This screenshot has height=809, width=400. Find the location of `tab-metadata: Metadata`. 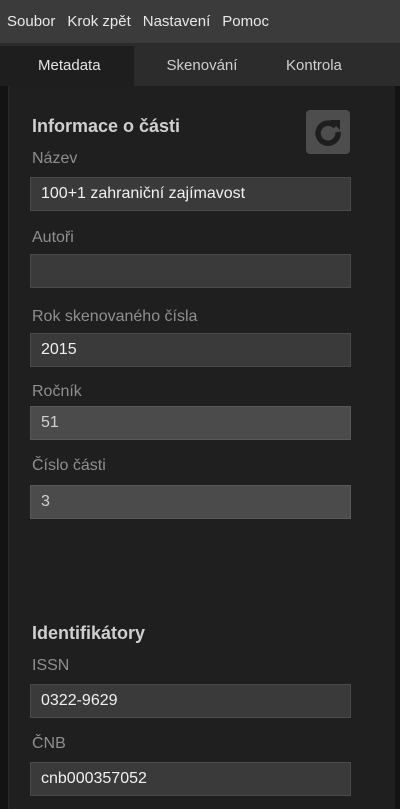

tab-metadata: Metadata is located at coordinates (67, 66).